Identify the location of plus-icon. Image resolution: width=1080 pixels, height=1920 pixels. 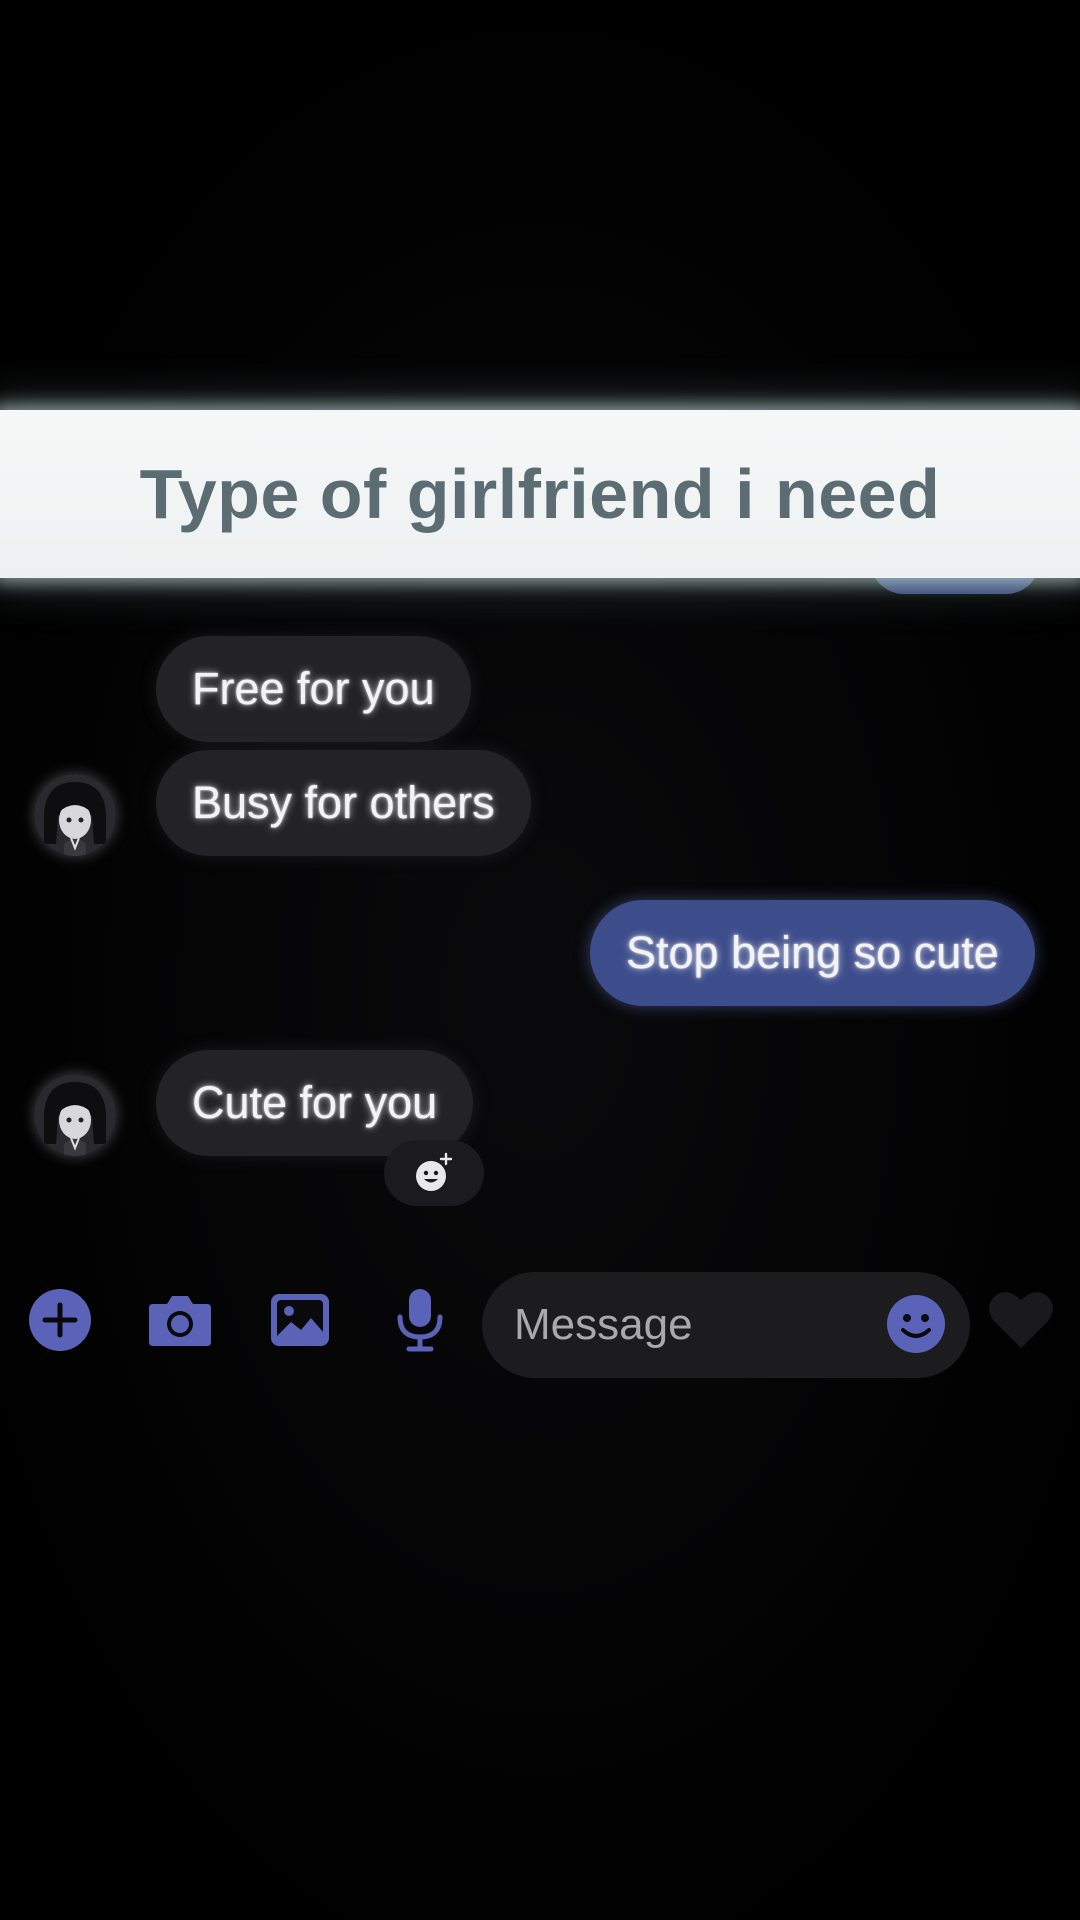
(60, 1320).